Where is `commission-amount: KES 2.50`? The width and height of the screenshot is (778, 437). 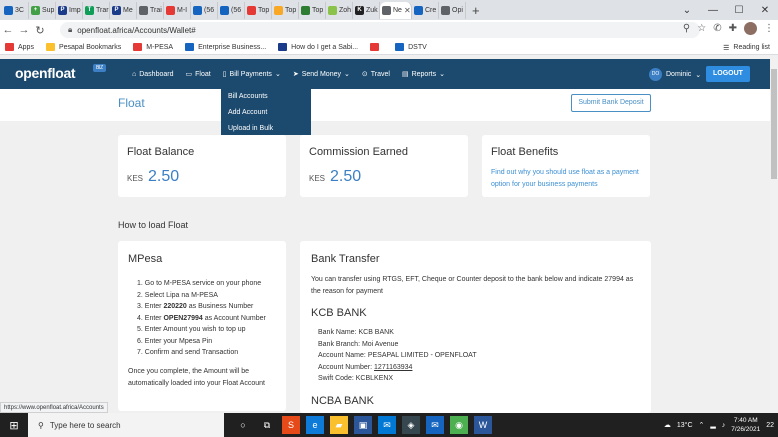 commission-amount: KES 2.50 is located at coordinates (384, 177).